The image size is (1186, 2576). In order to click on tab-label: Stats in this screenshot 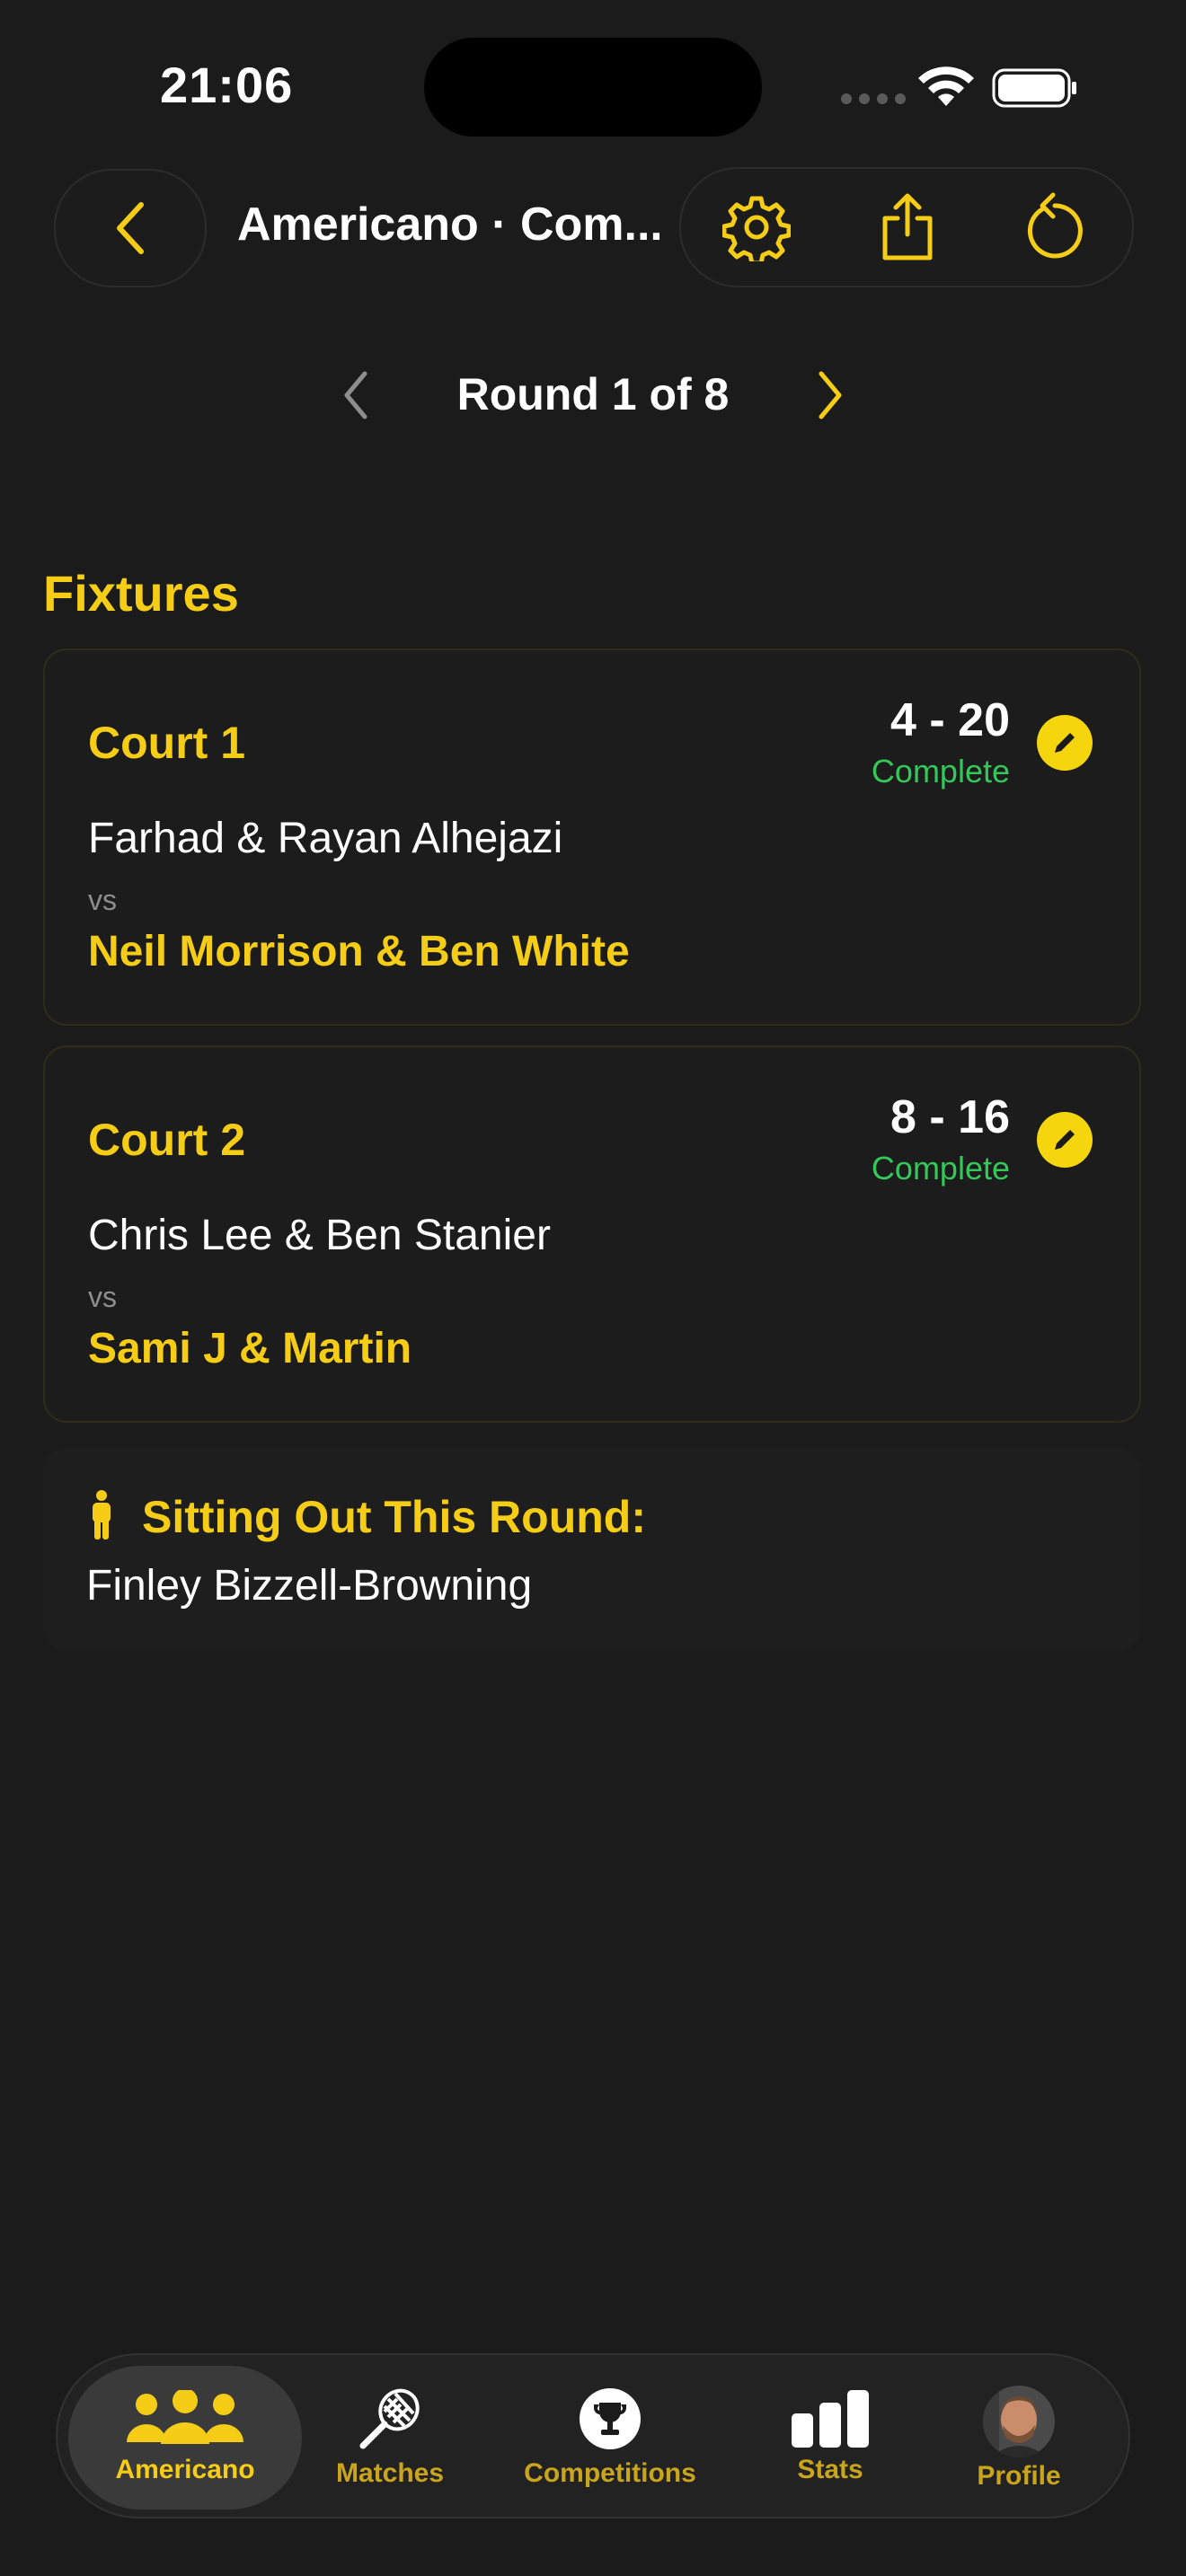, I will do `click(830, 2469)`.